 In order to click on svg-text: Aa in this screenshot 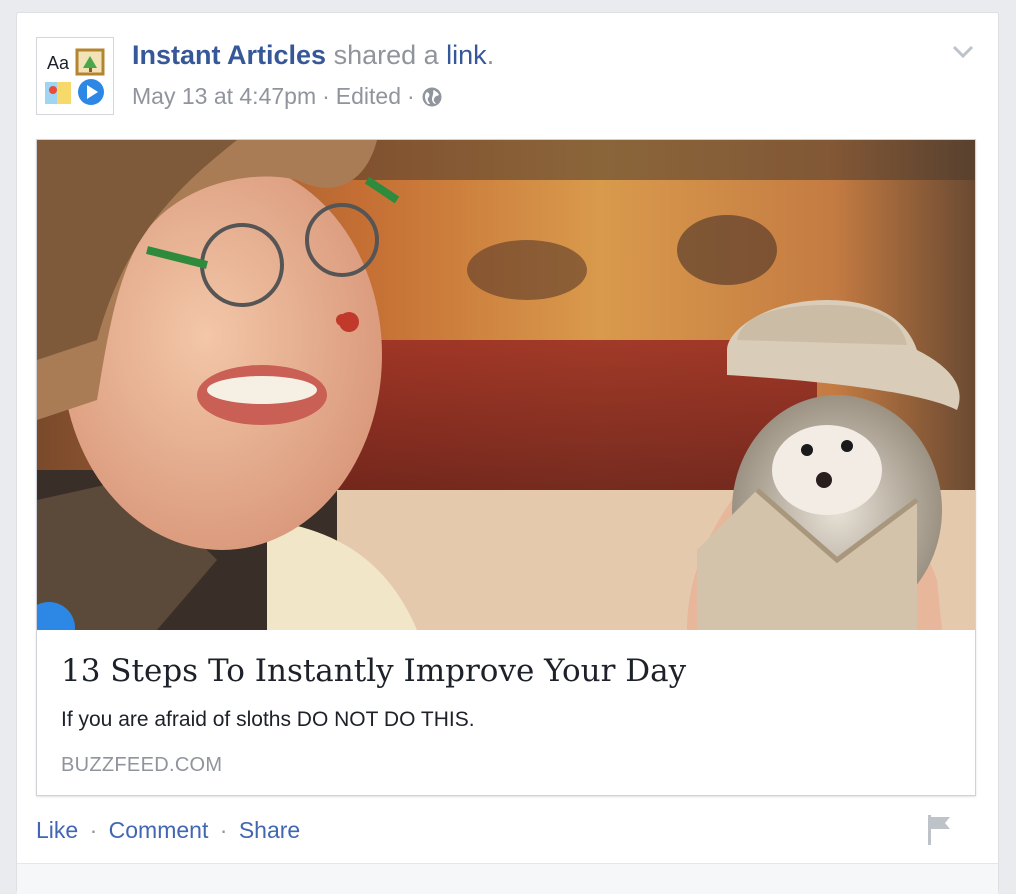, I will do `click(58, 63)`.